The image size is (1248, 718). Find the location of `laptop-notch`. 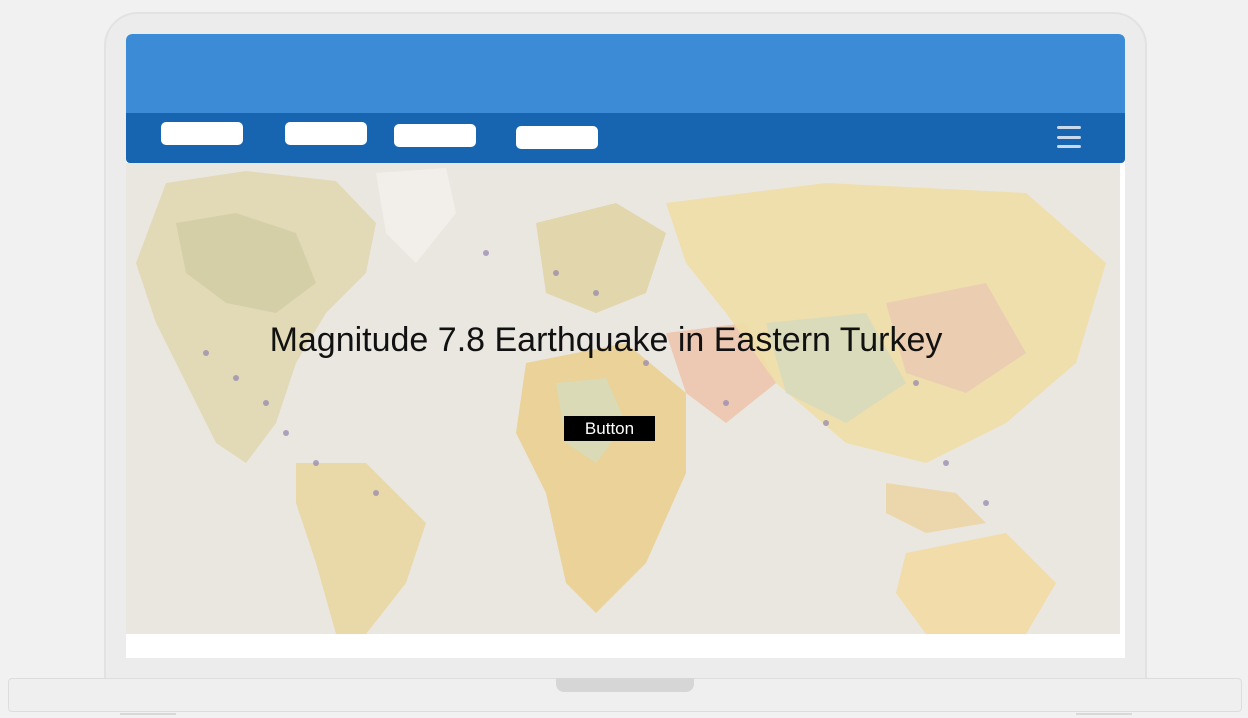

laptop-notch is located at coordinates (625, 685).